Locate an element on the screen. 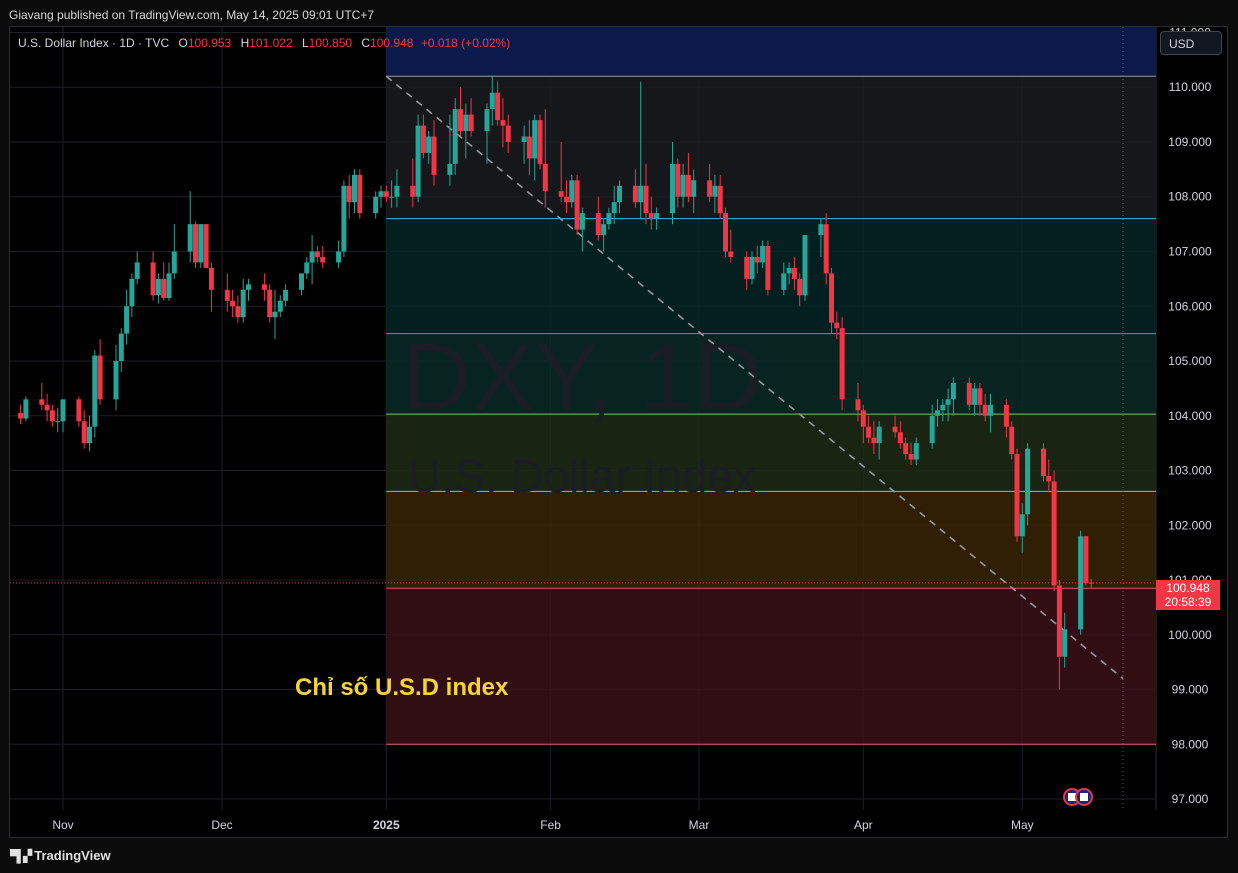 The height and width of the screenshot is (873, 1238). legend-symbol: U.S. Dollar Index · 1D · TVC is located at coordinates (93, 43).